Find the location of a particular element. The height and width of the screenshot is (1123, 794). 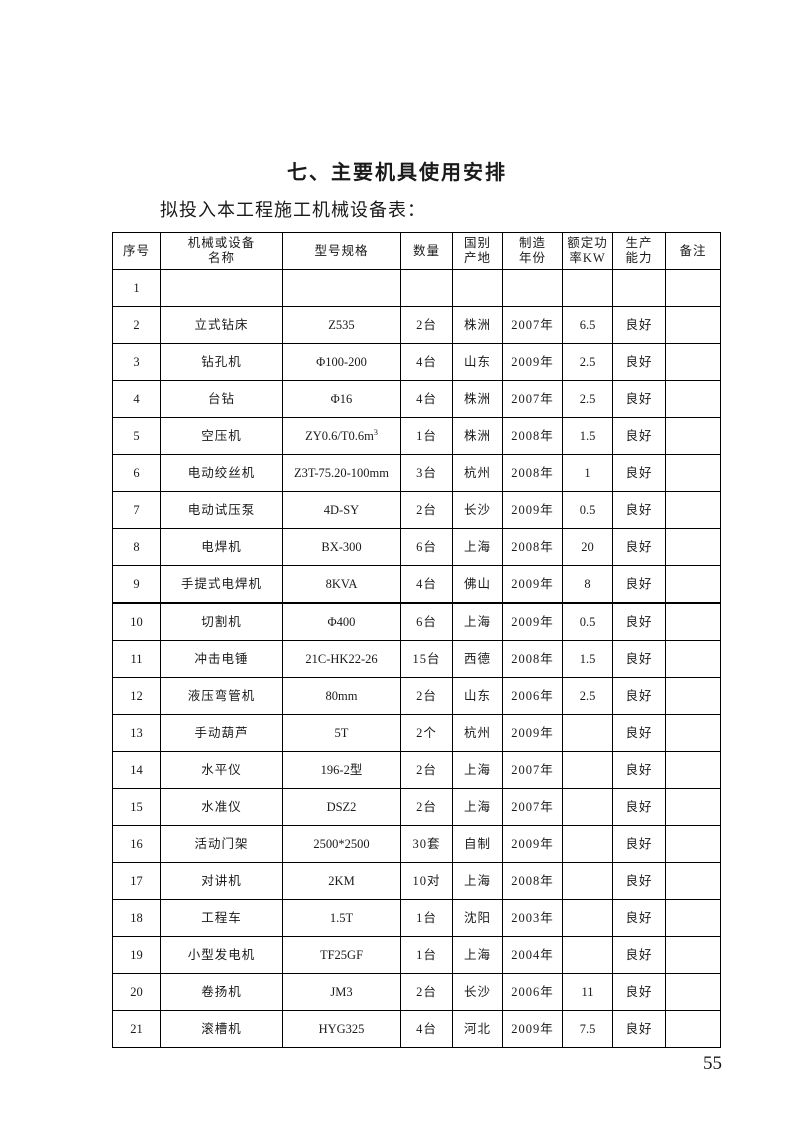

cell-power: 11 is located at coordinates (587, 992).